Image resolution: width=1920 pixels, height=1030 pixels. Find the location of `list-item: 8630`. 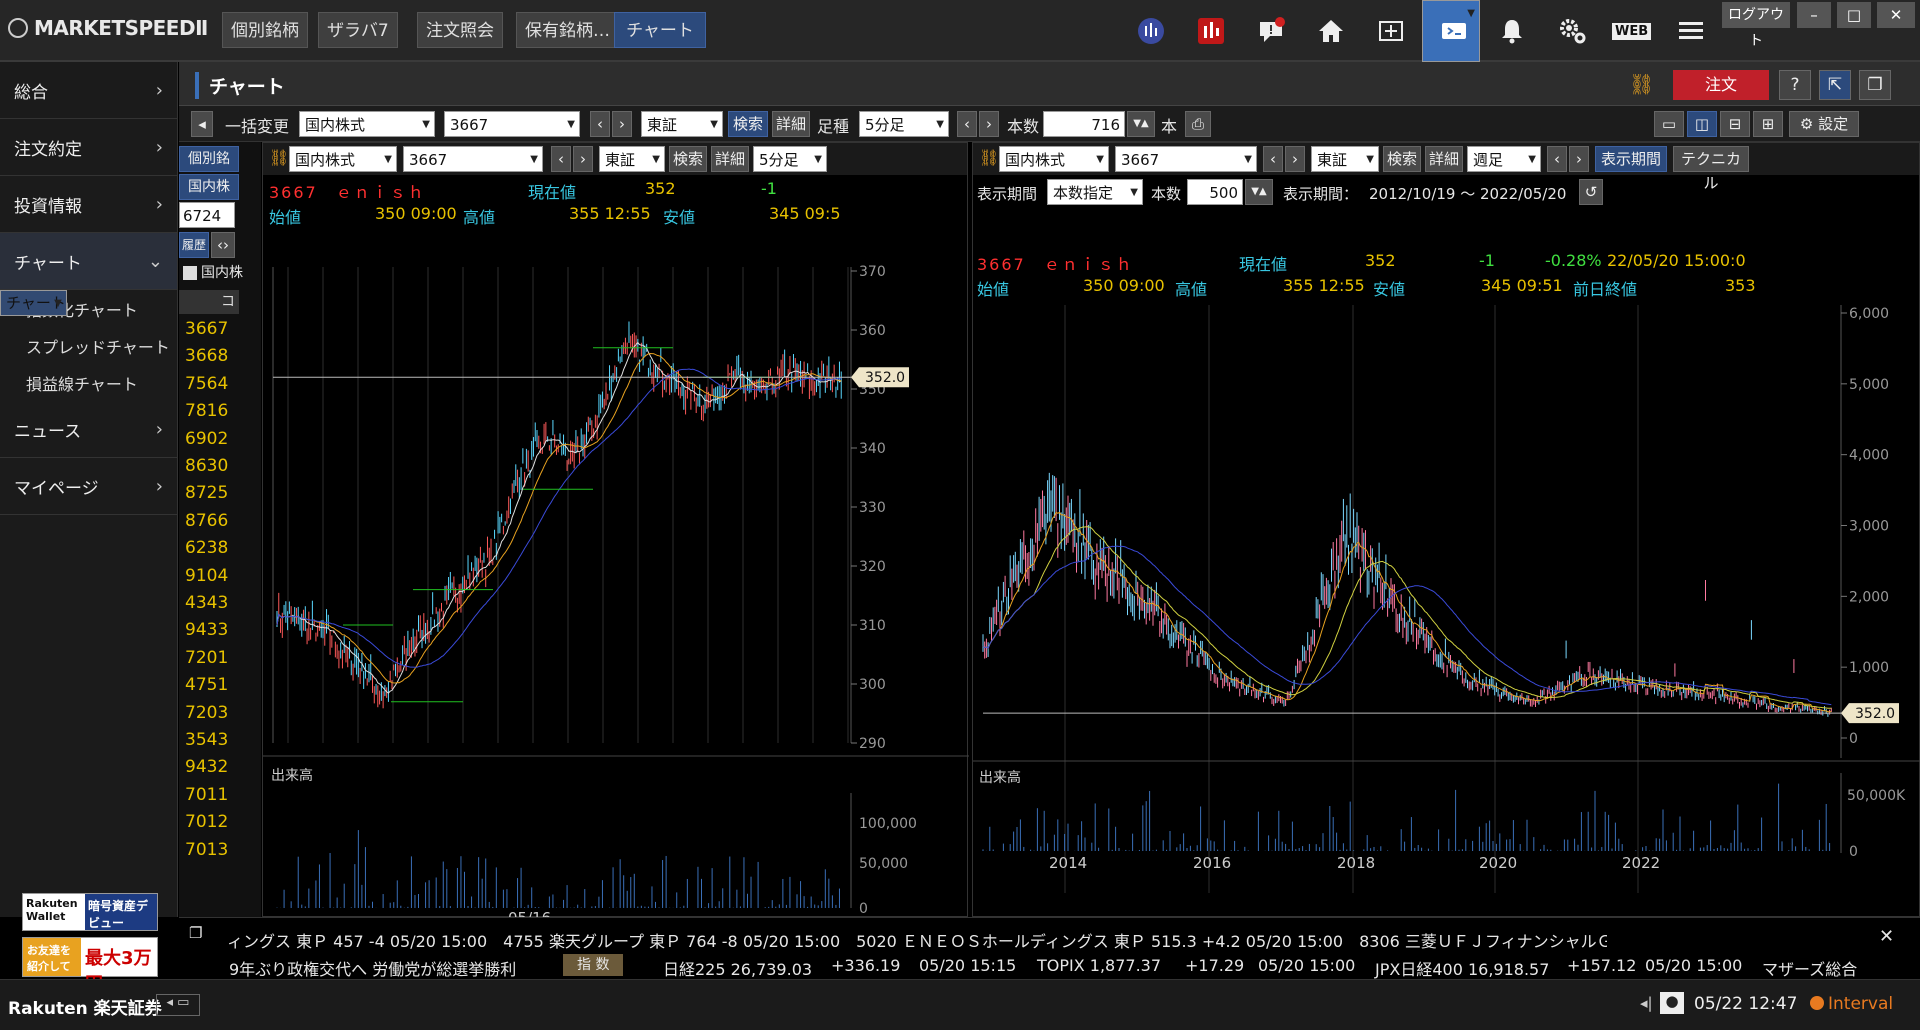

list-item: 8630 is located at coordinates (220, 466).